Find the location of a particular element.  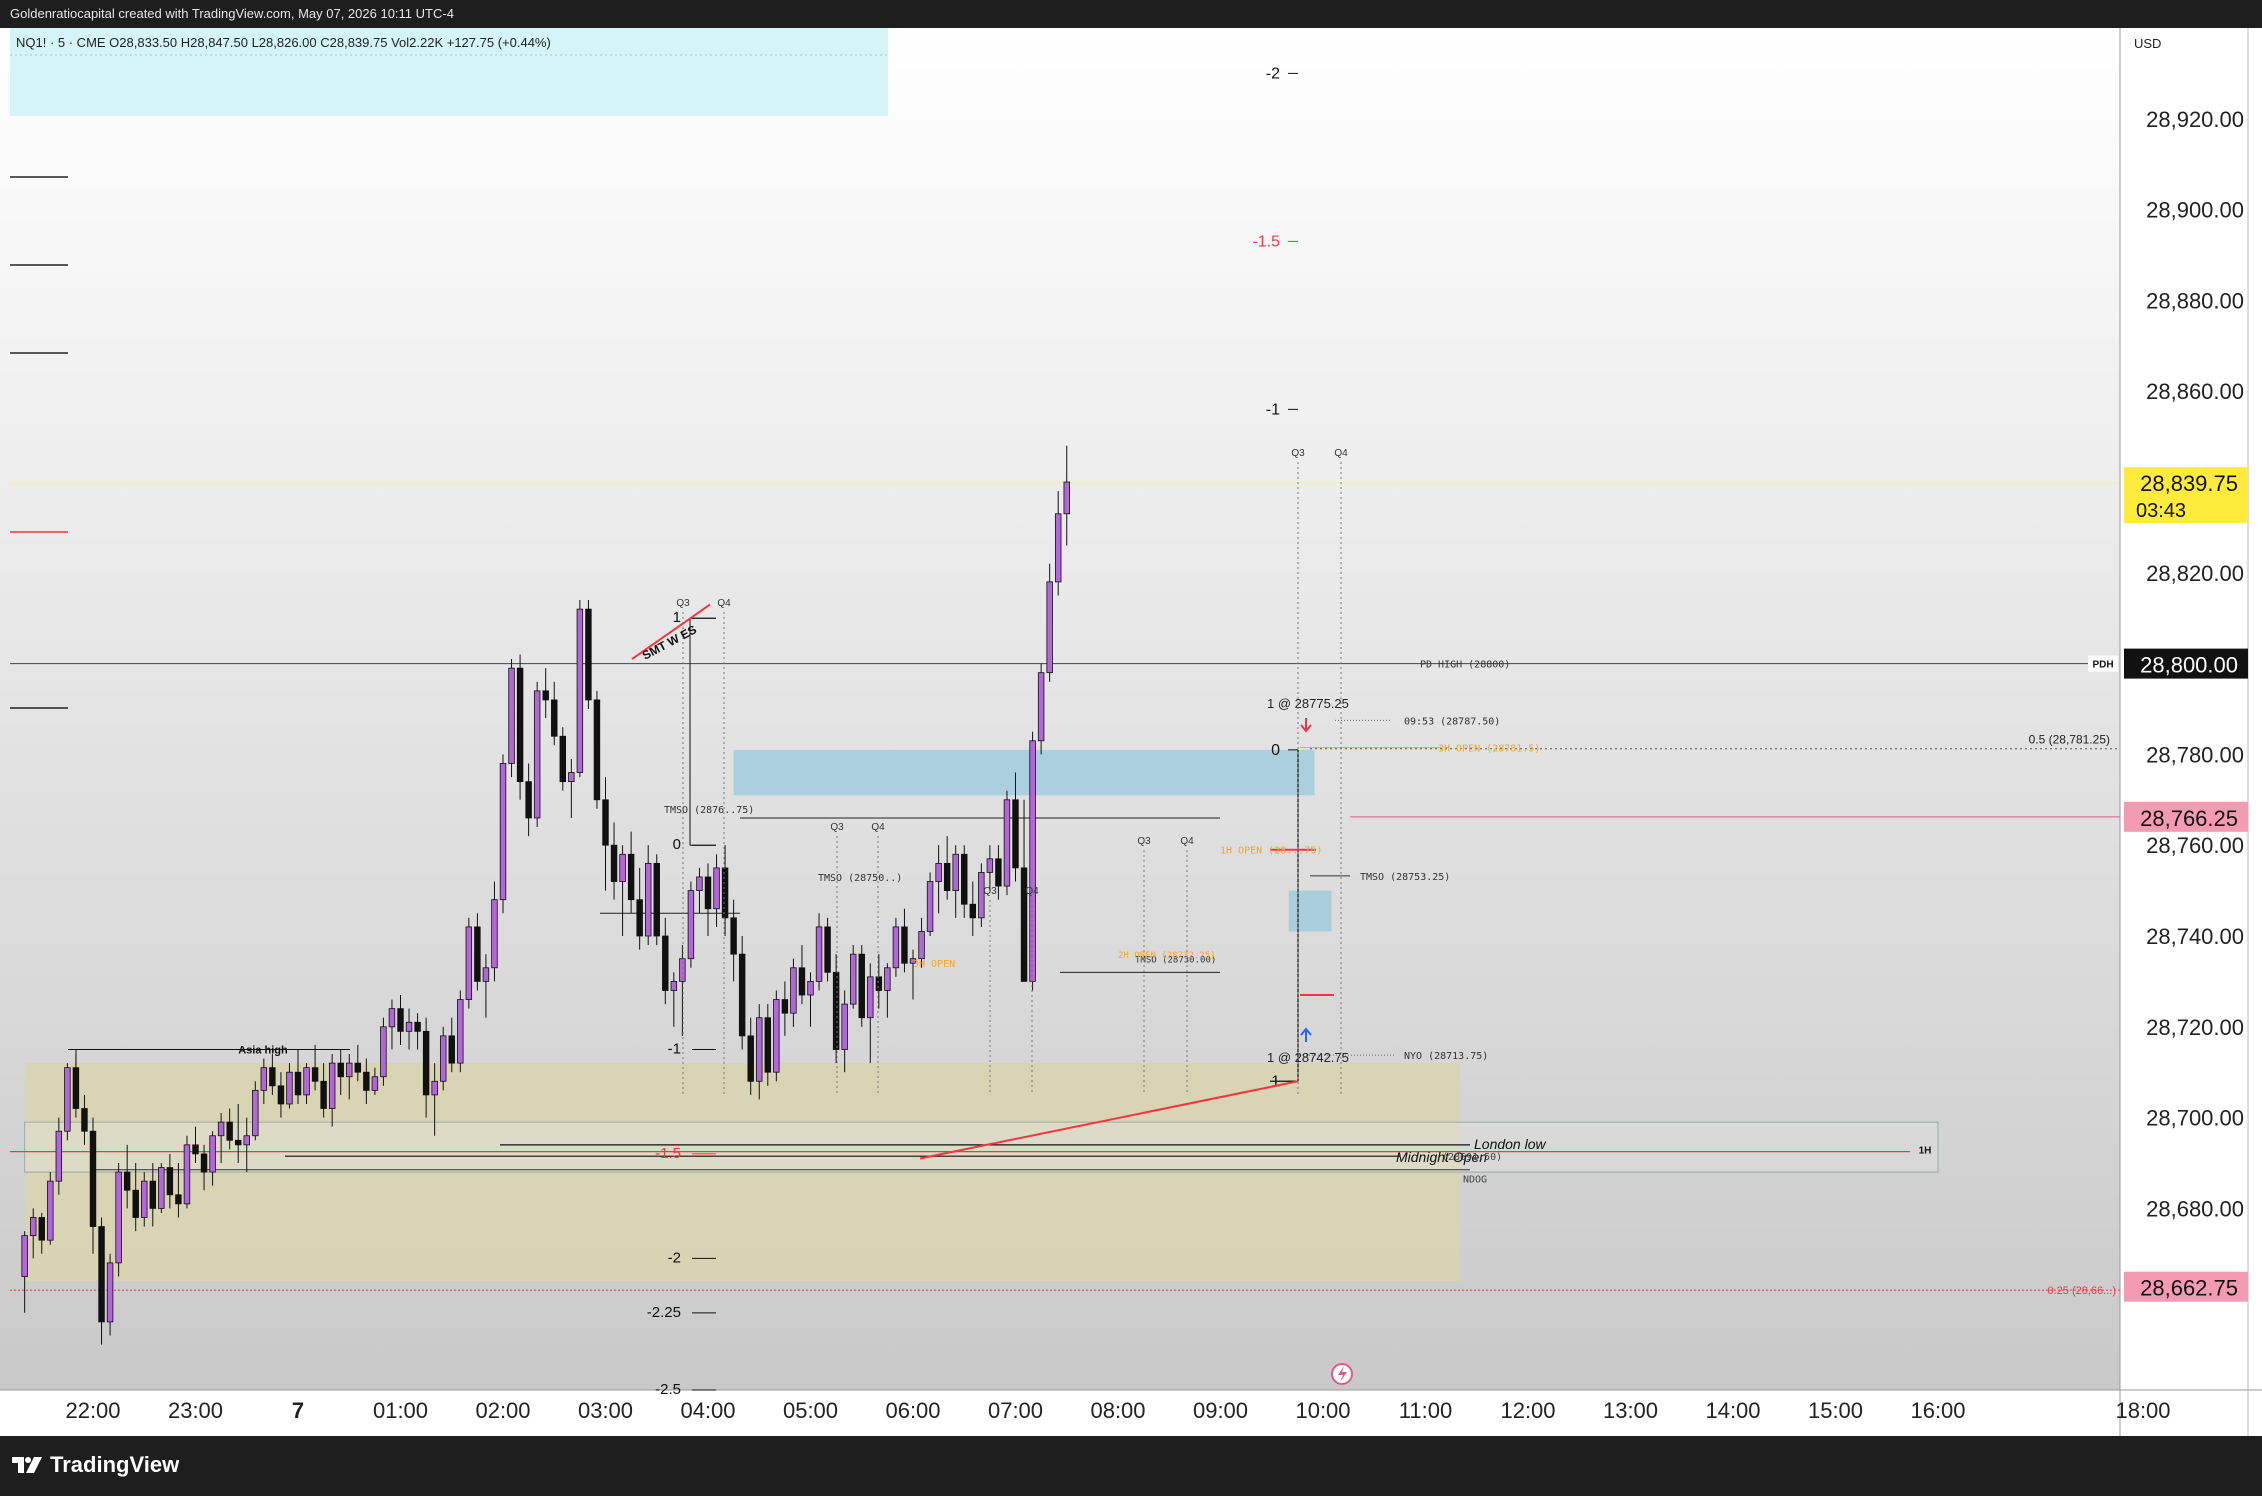

y-tick-label: 28,820.00 is located at coordinates (2195, 573).